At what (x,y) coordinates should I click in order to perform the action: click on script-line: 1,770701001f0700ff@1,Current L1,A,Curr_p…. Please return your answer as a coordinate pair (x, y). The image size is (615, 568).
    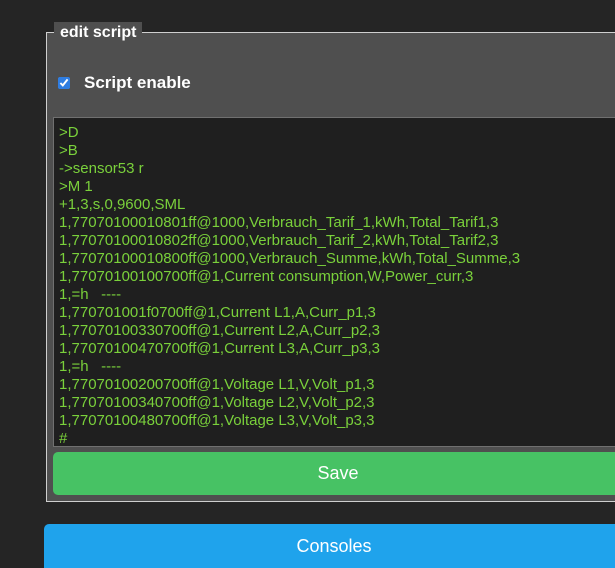
    Looking at the image, I should click on (217, 312).